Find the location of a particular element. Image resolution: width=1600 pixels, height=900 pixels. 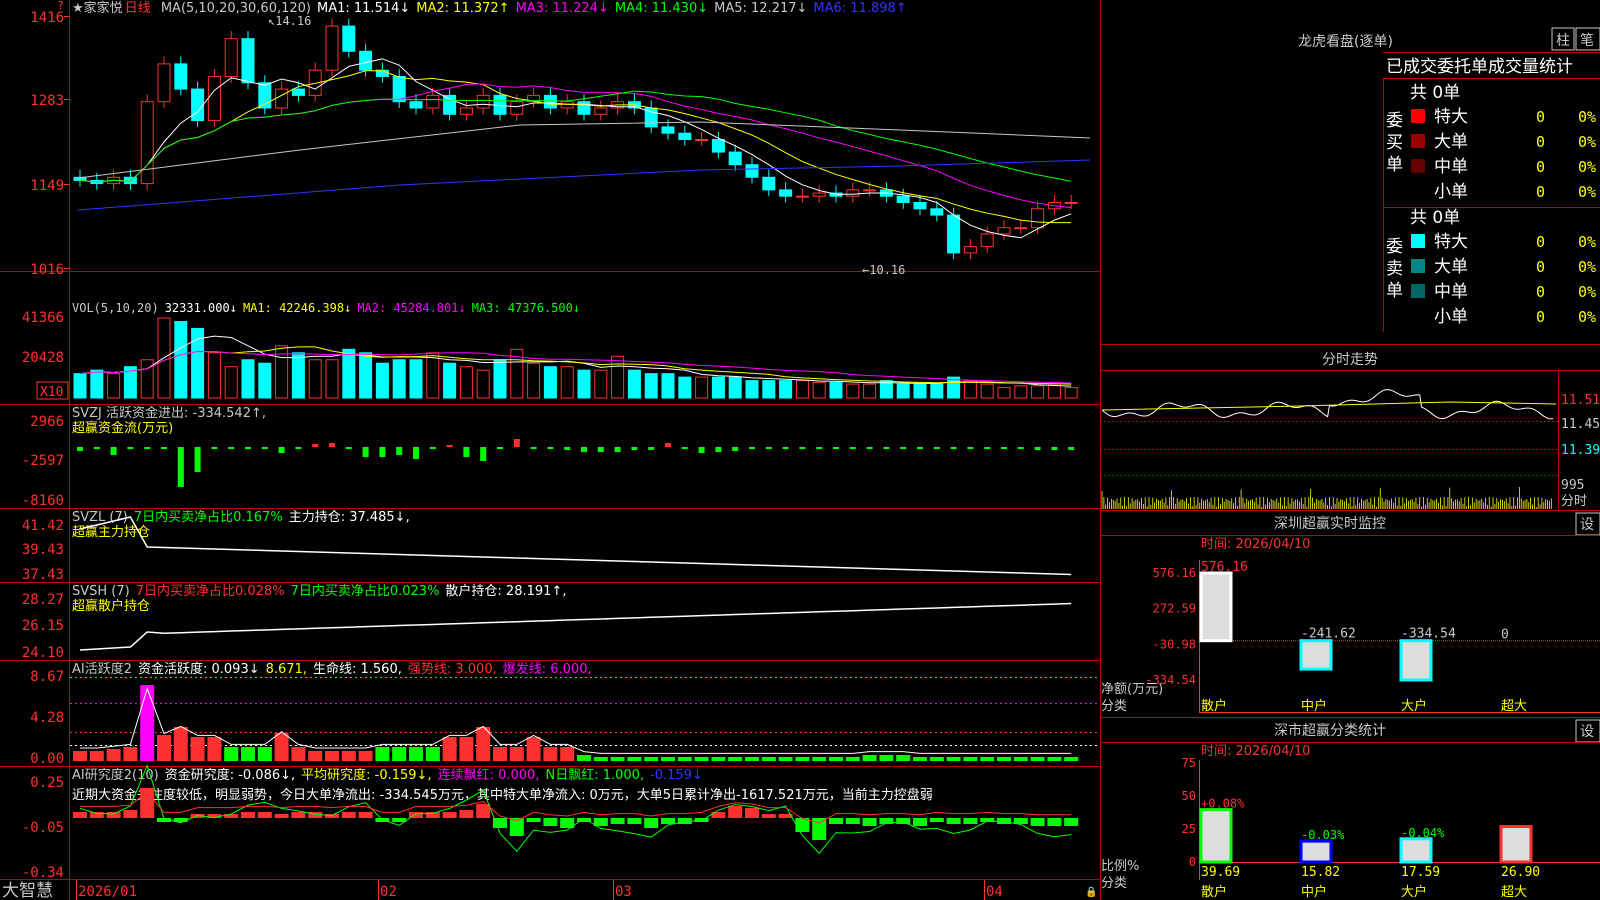

legend-item: 8.671, is located at coordinates (286, 669).